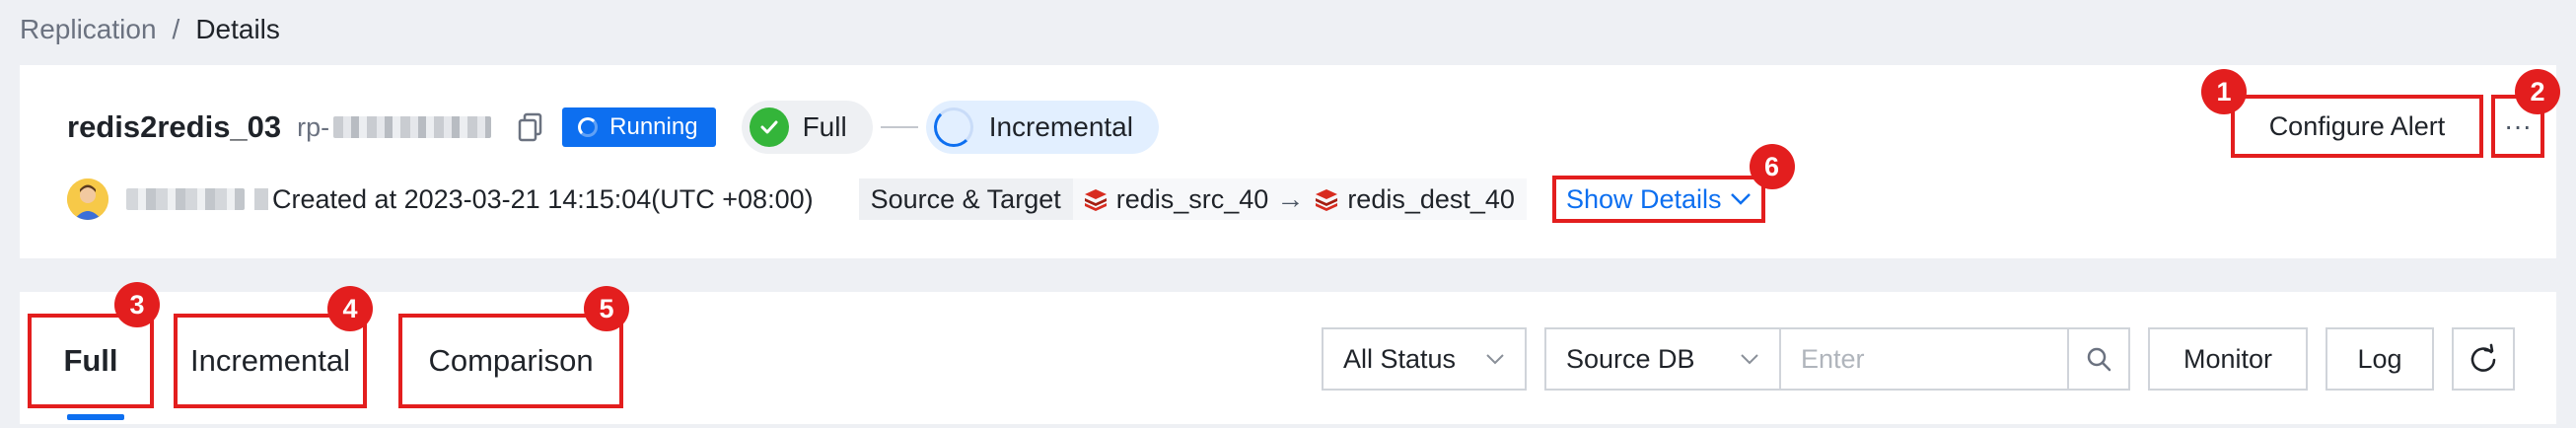 The width and height of the screenshot is (2576, 428). I want to click on refresh-button, so click(2483, 359).